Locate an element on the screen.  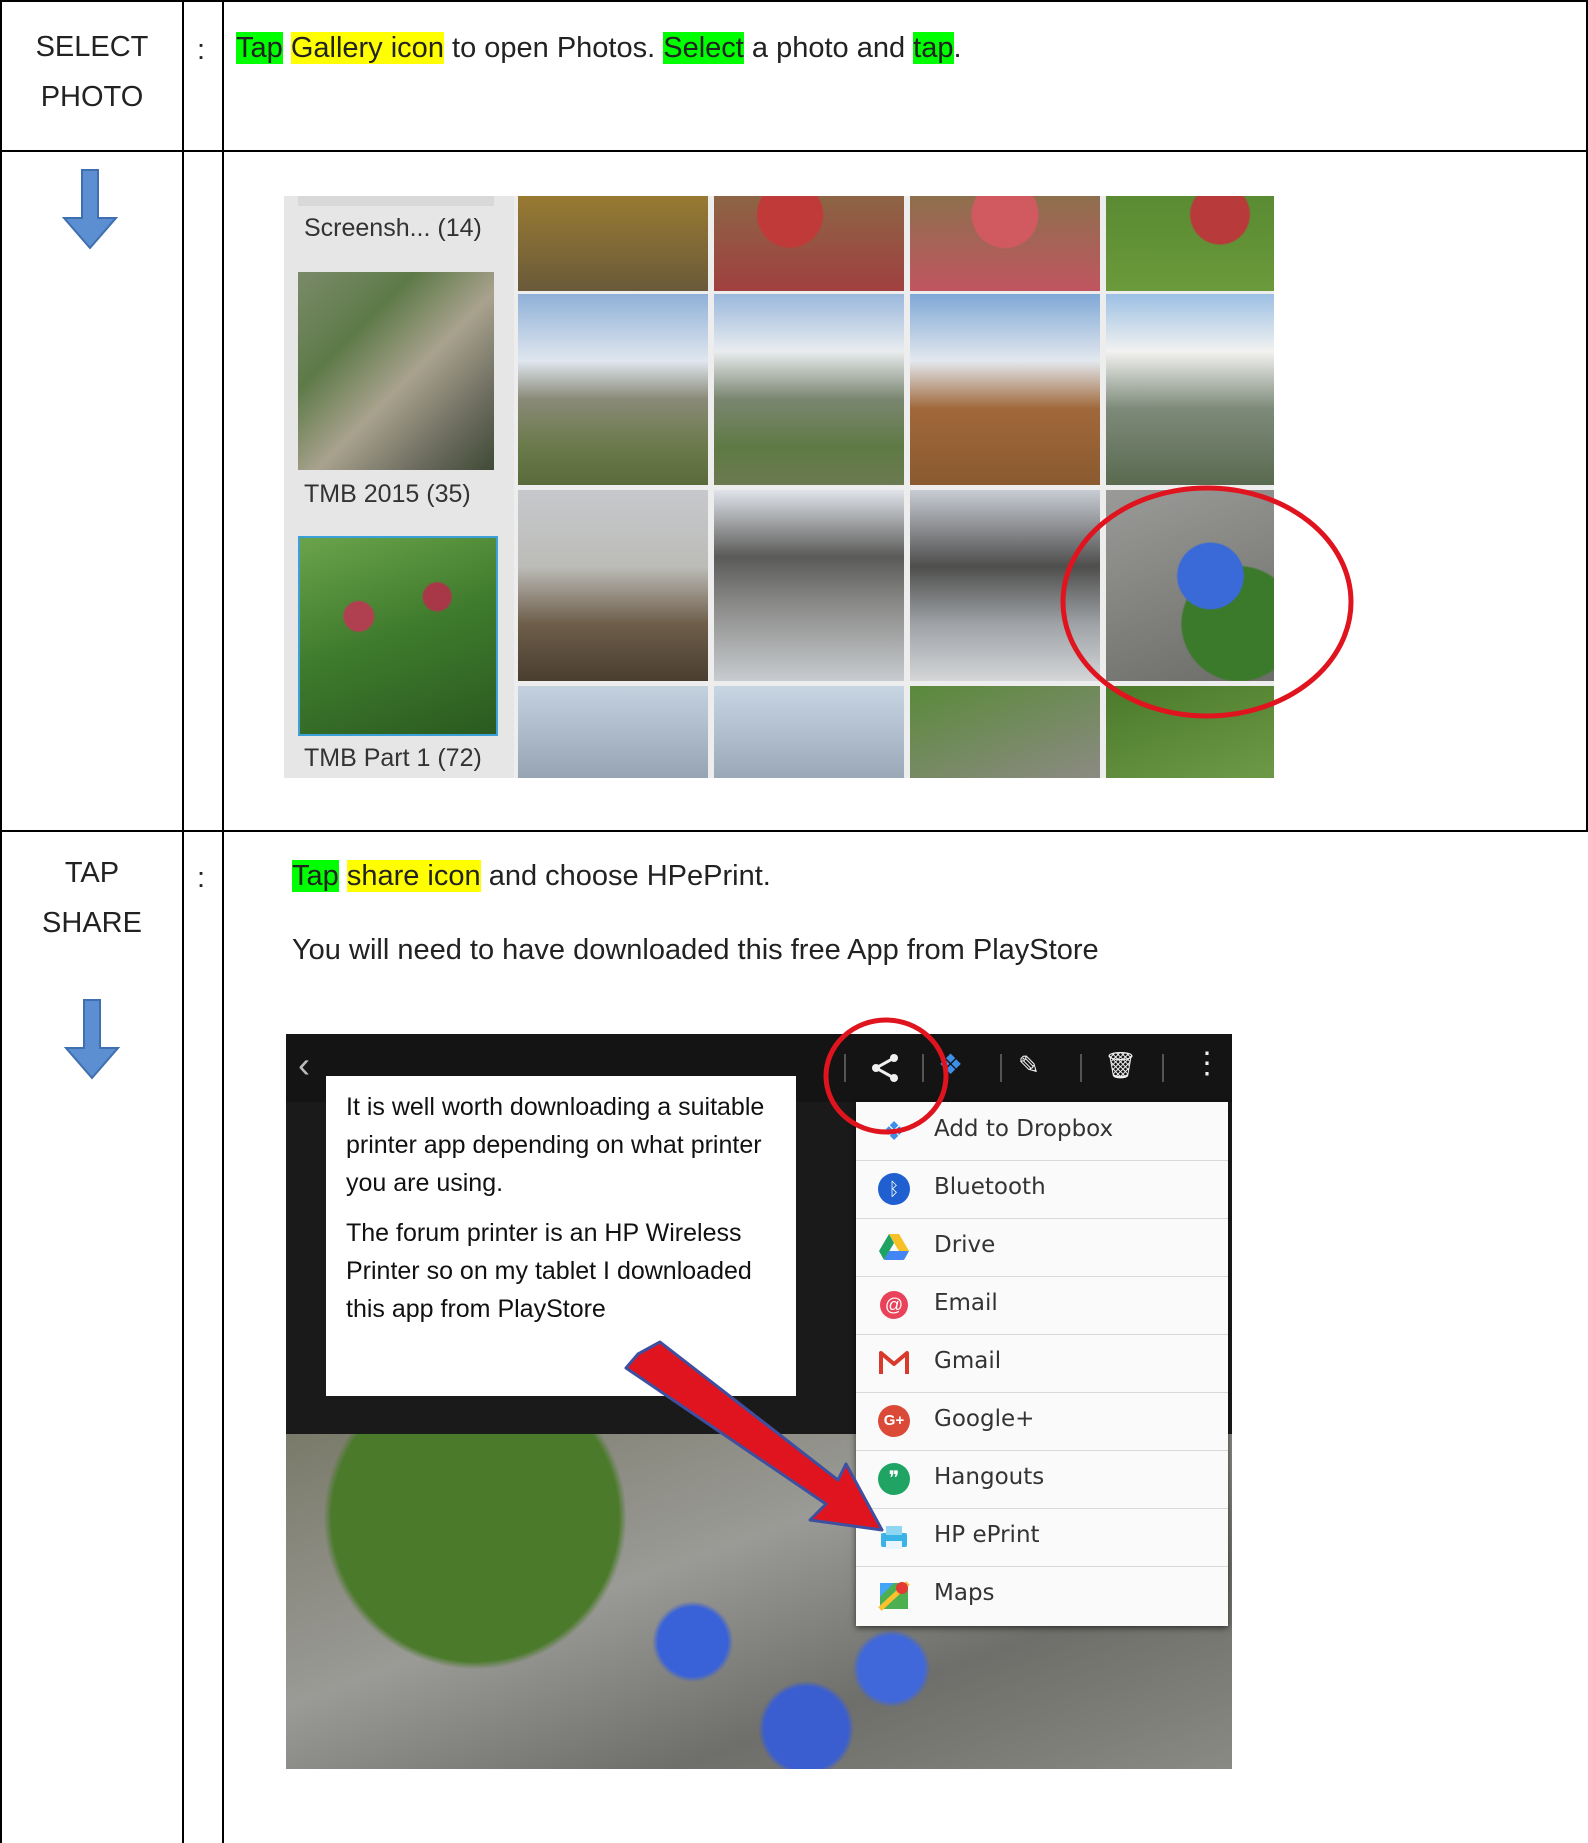
step-instruction-share: Tap share icon and choose HPePrint. is located at coordinates (531, 876).